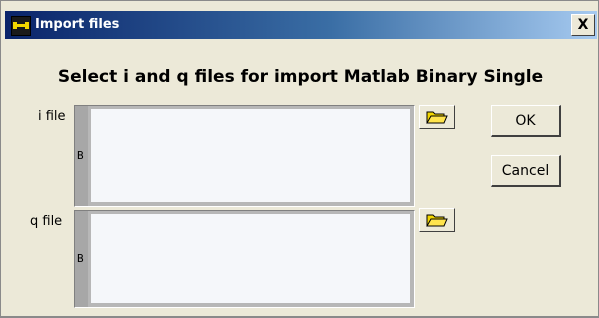  Describe the element at coordinates (299, 316) in the screenshot. I see `dialog-bottom-border` at that location.